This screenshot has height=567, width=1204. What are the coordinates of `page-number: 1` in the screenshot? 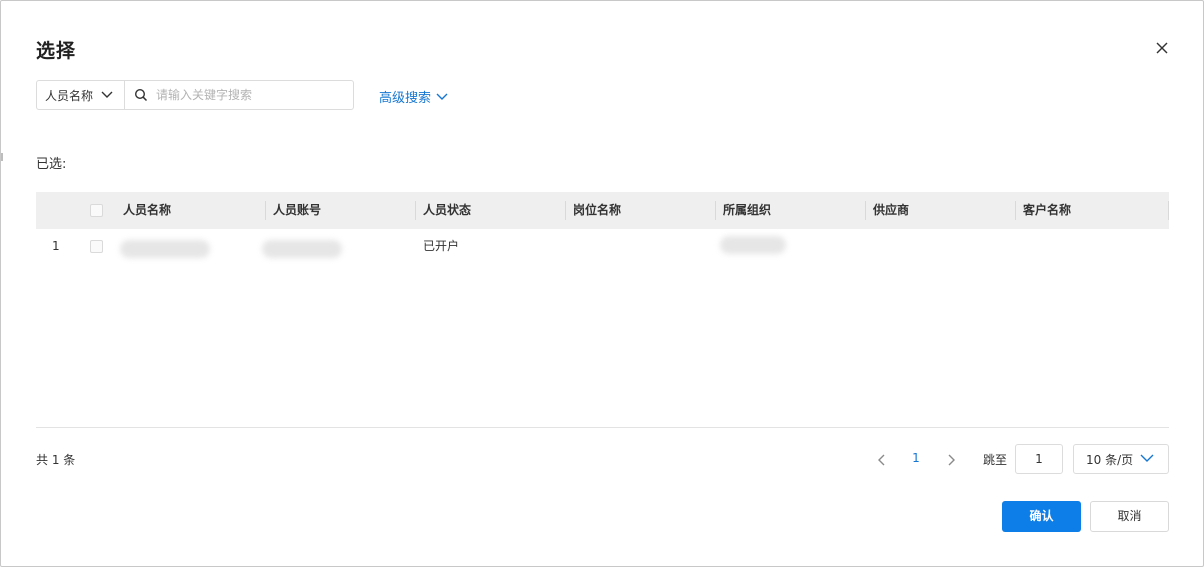 It's located at (916, 458).